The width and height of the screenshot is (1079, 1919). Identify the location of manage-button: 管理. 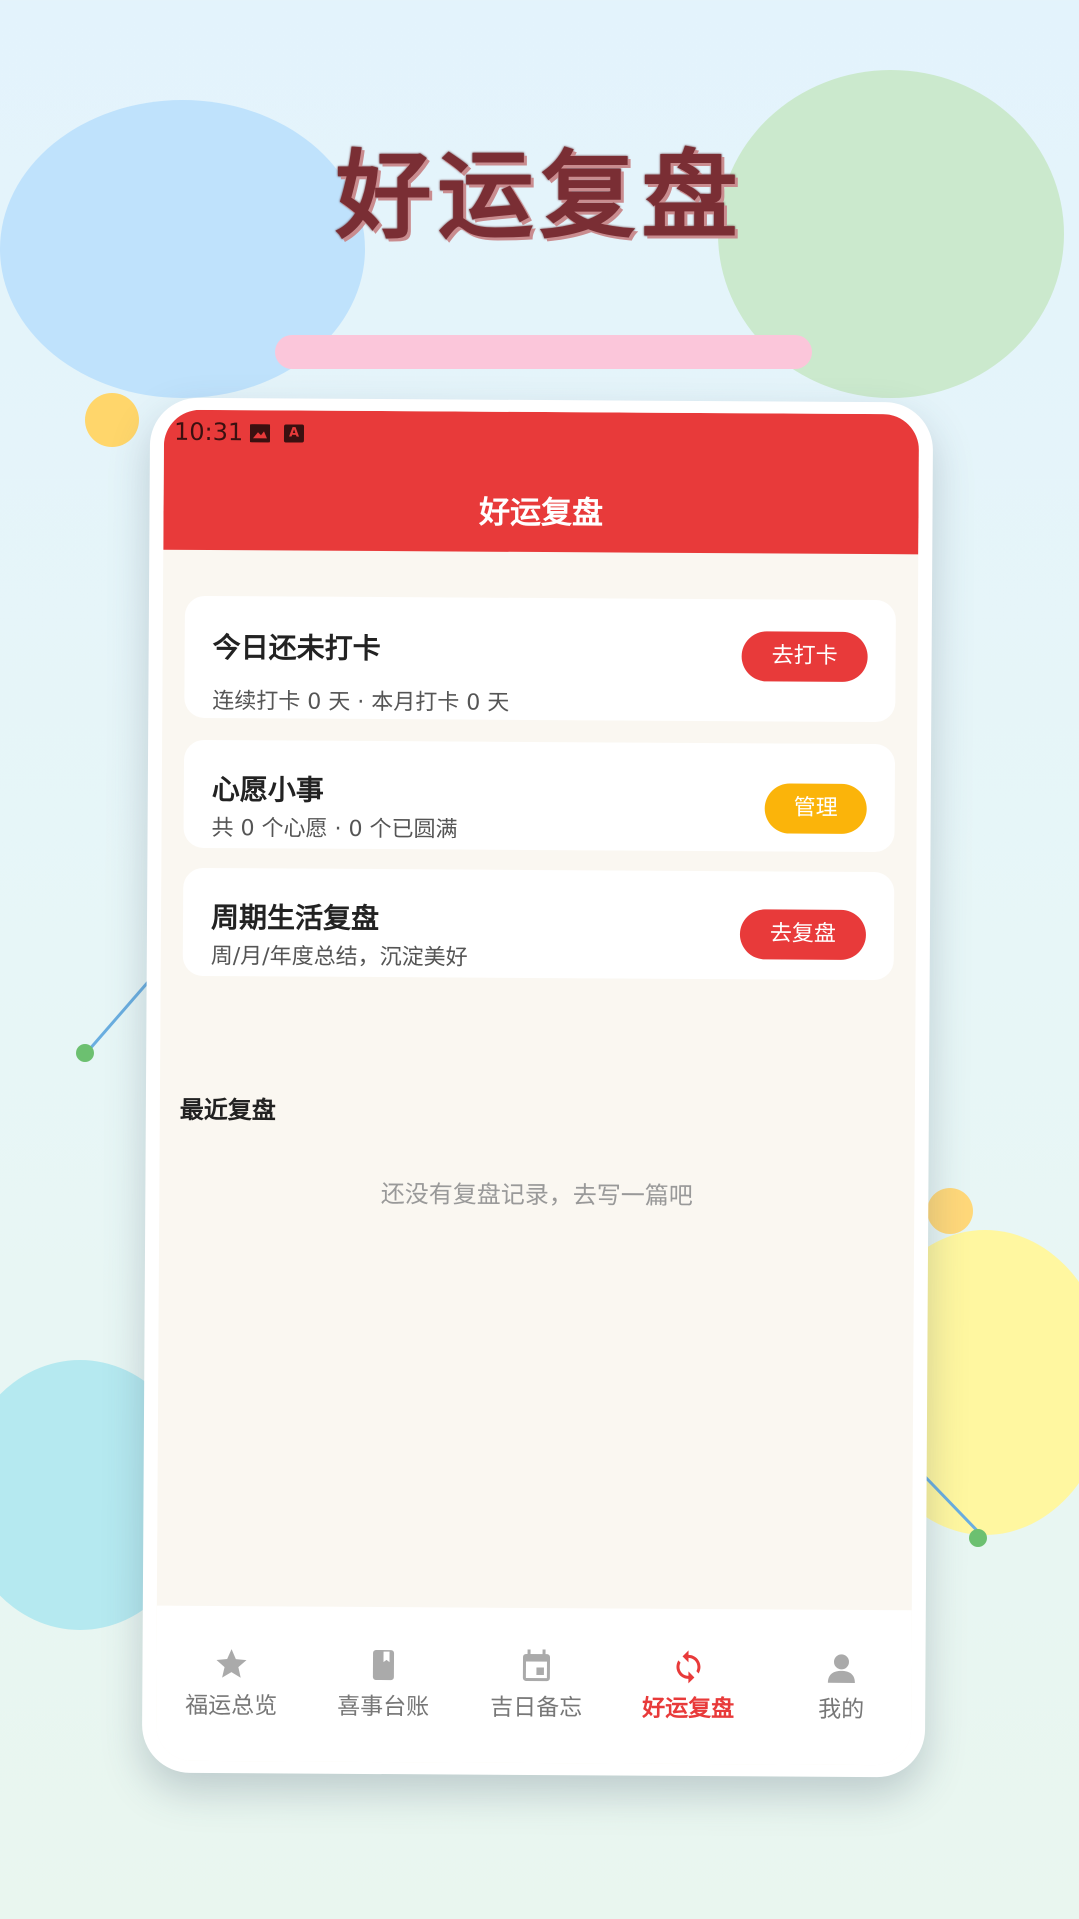
(815, 809).